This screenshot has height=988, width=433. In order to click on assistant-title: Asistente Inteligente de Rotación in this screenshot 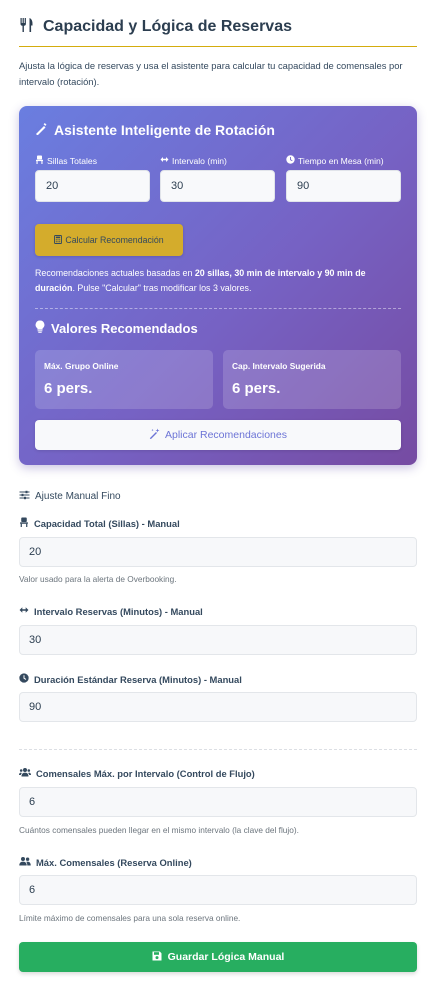, I will do `click(155, 130)`.